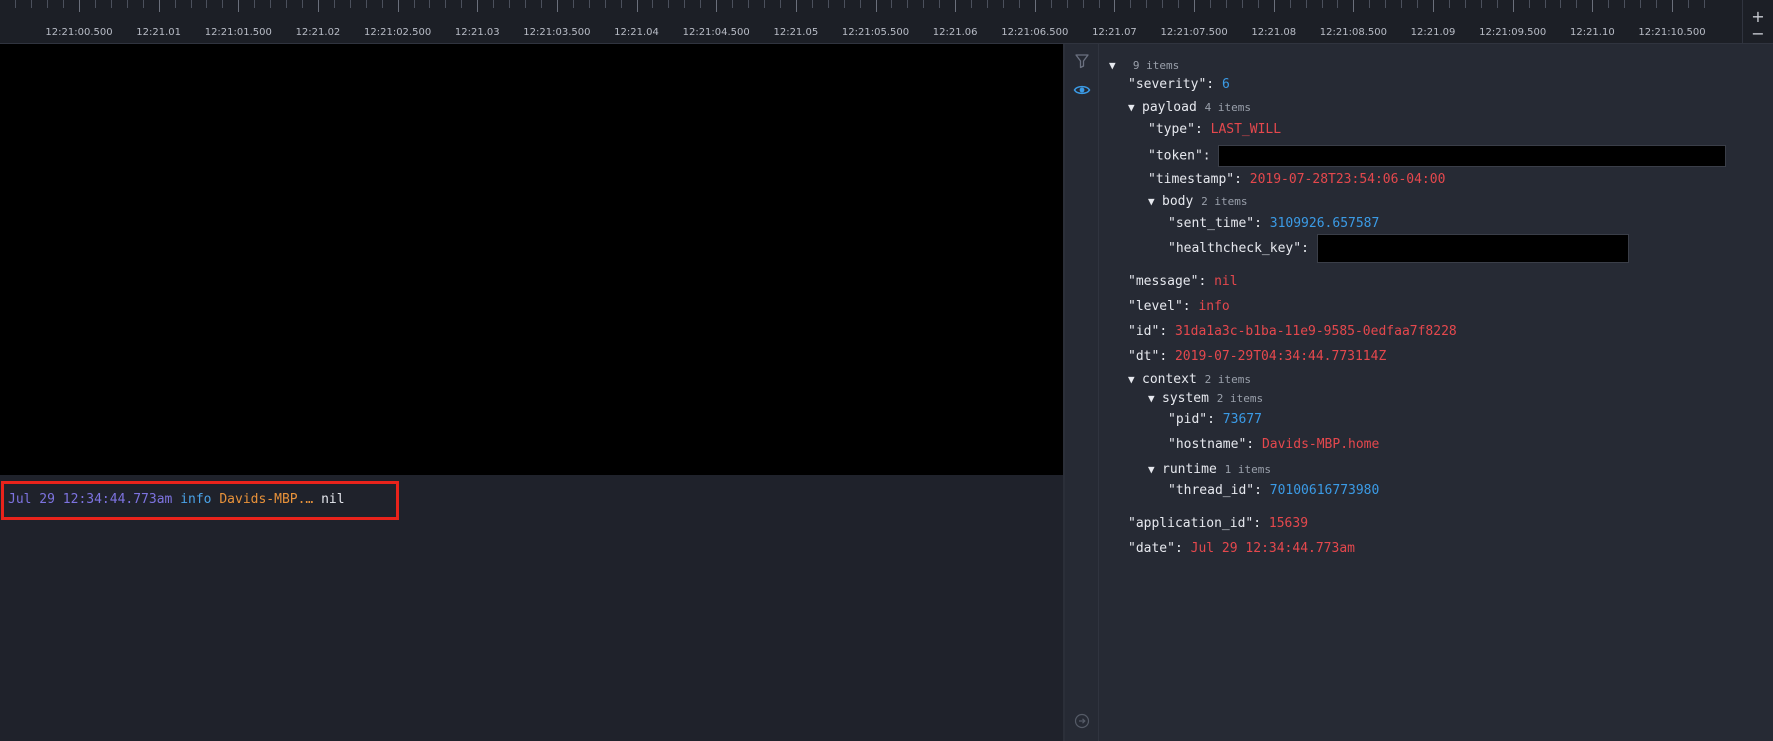 The height and width of the screenshot is (741, 1773). I want to click on timeline-tick-label: 12:21:05.500, so click(875, 32).